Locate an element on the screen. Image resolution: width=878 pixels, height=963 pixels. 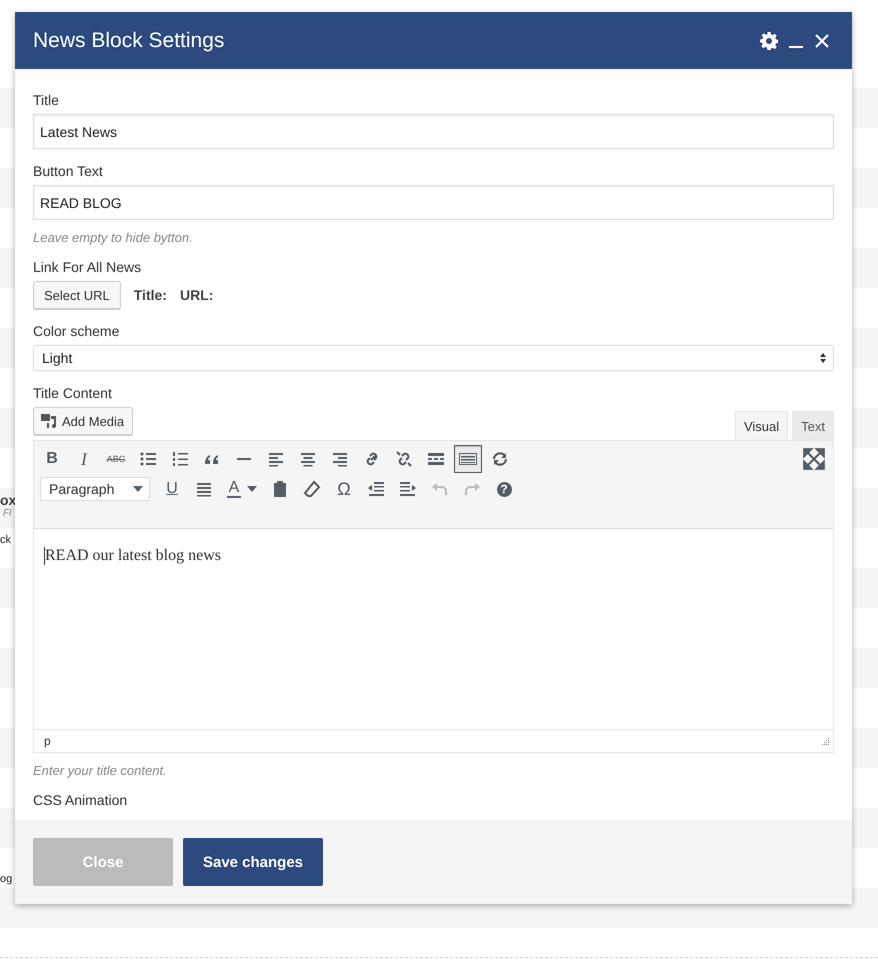
strike-button: ABC is located at coordinates (116, 459).